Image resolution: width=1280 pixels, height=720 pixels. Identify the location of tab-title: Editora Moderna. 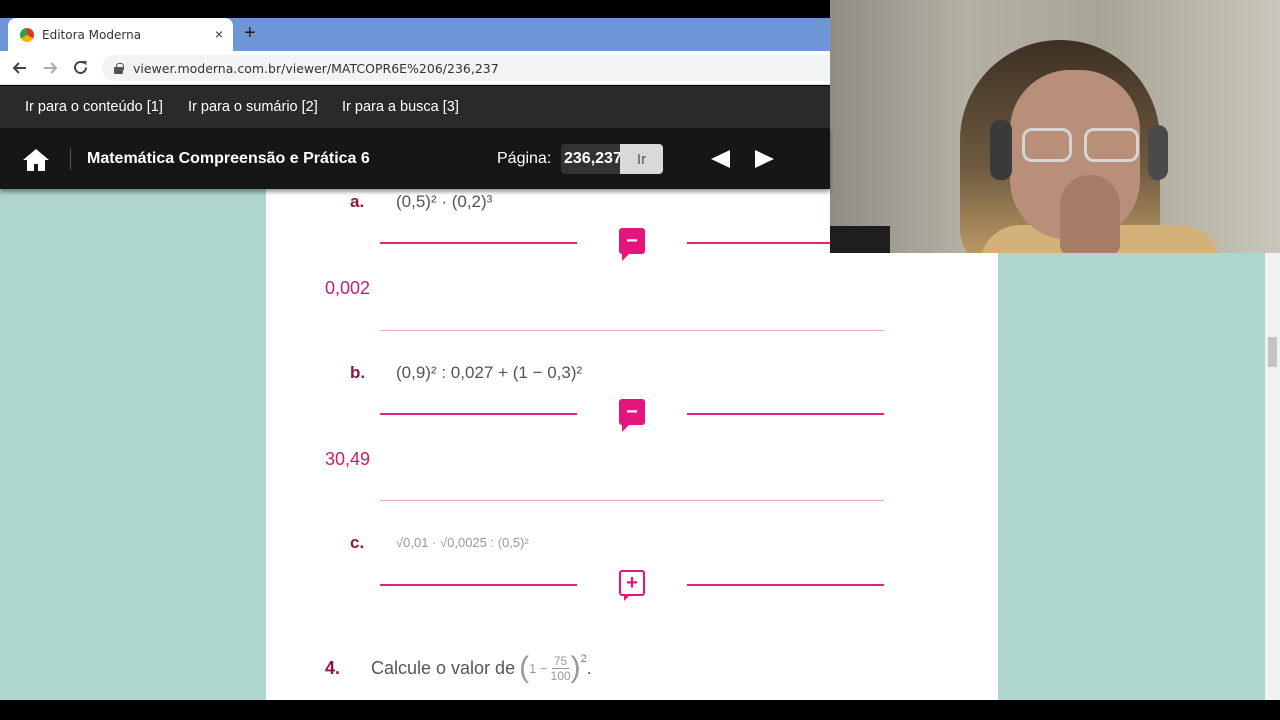
(92, 34).